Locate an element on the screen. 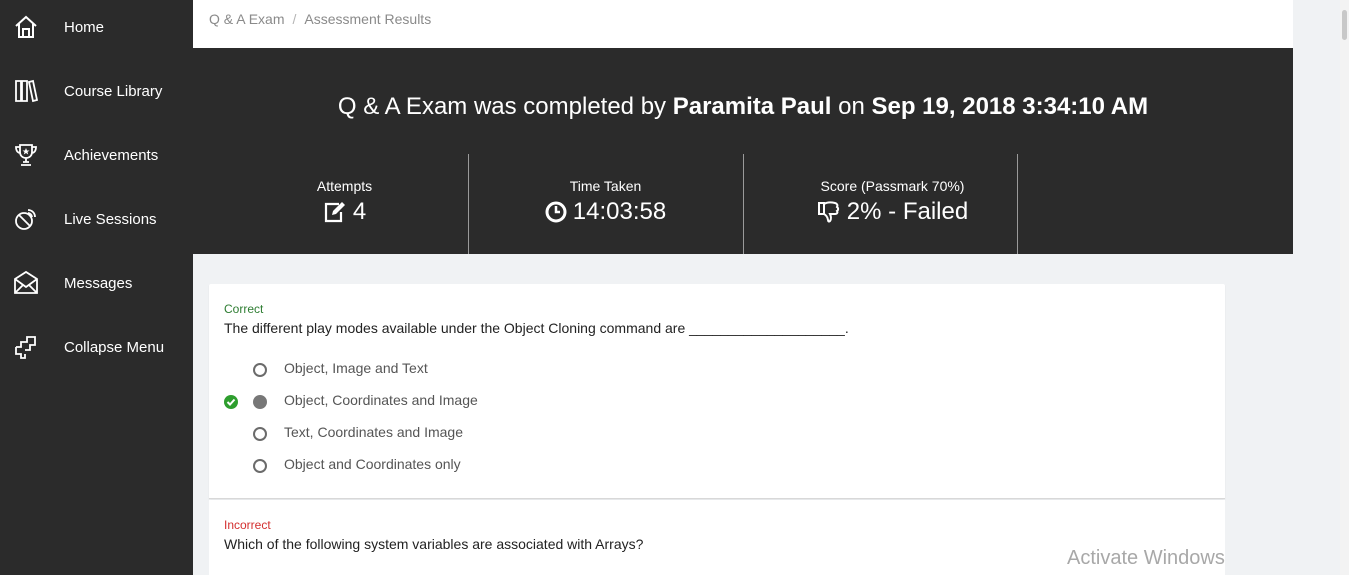 The height and width of the screenshot is (575, 1349). scrollbar-thumb is located at coordinates (1344, 25).